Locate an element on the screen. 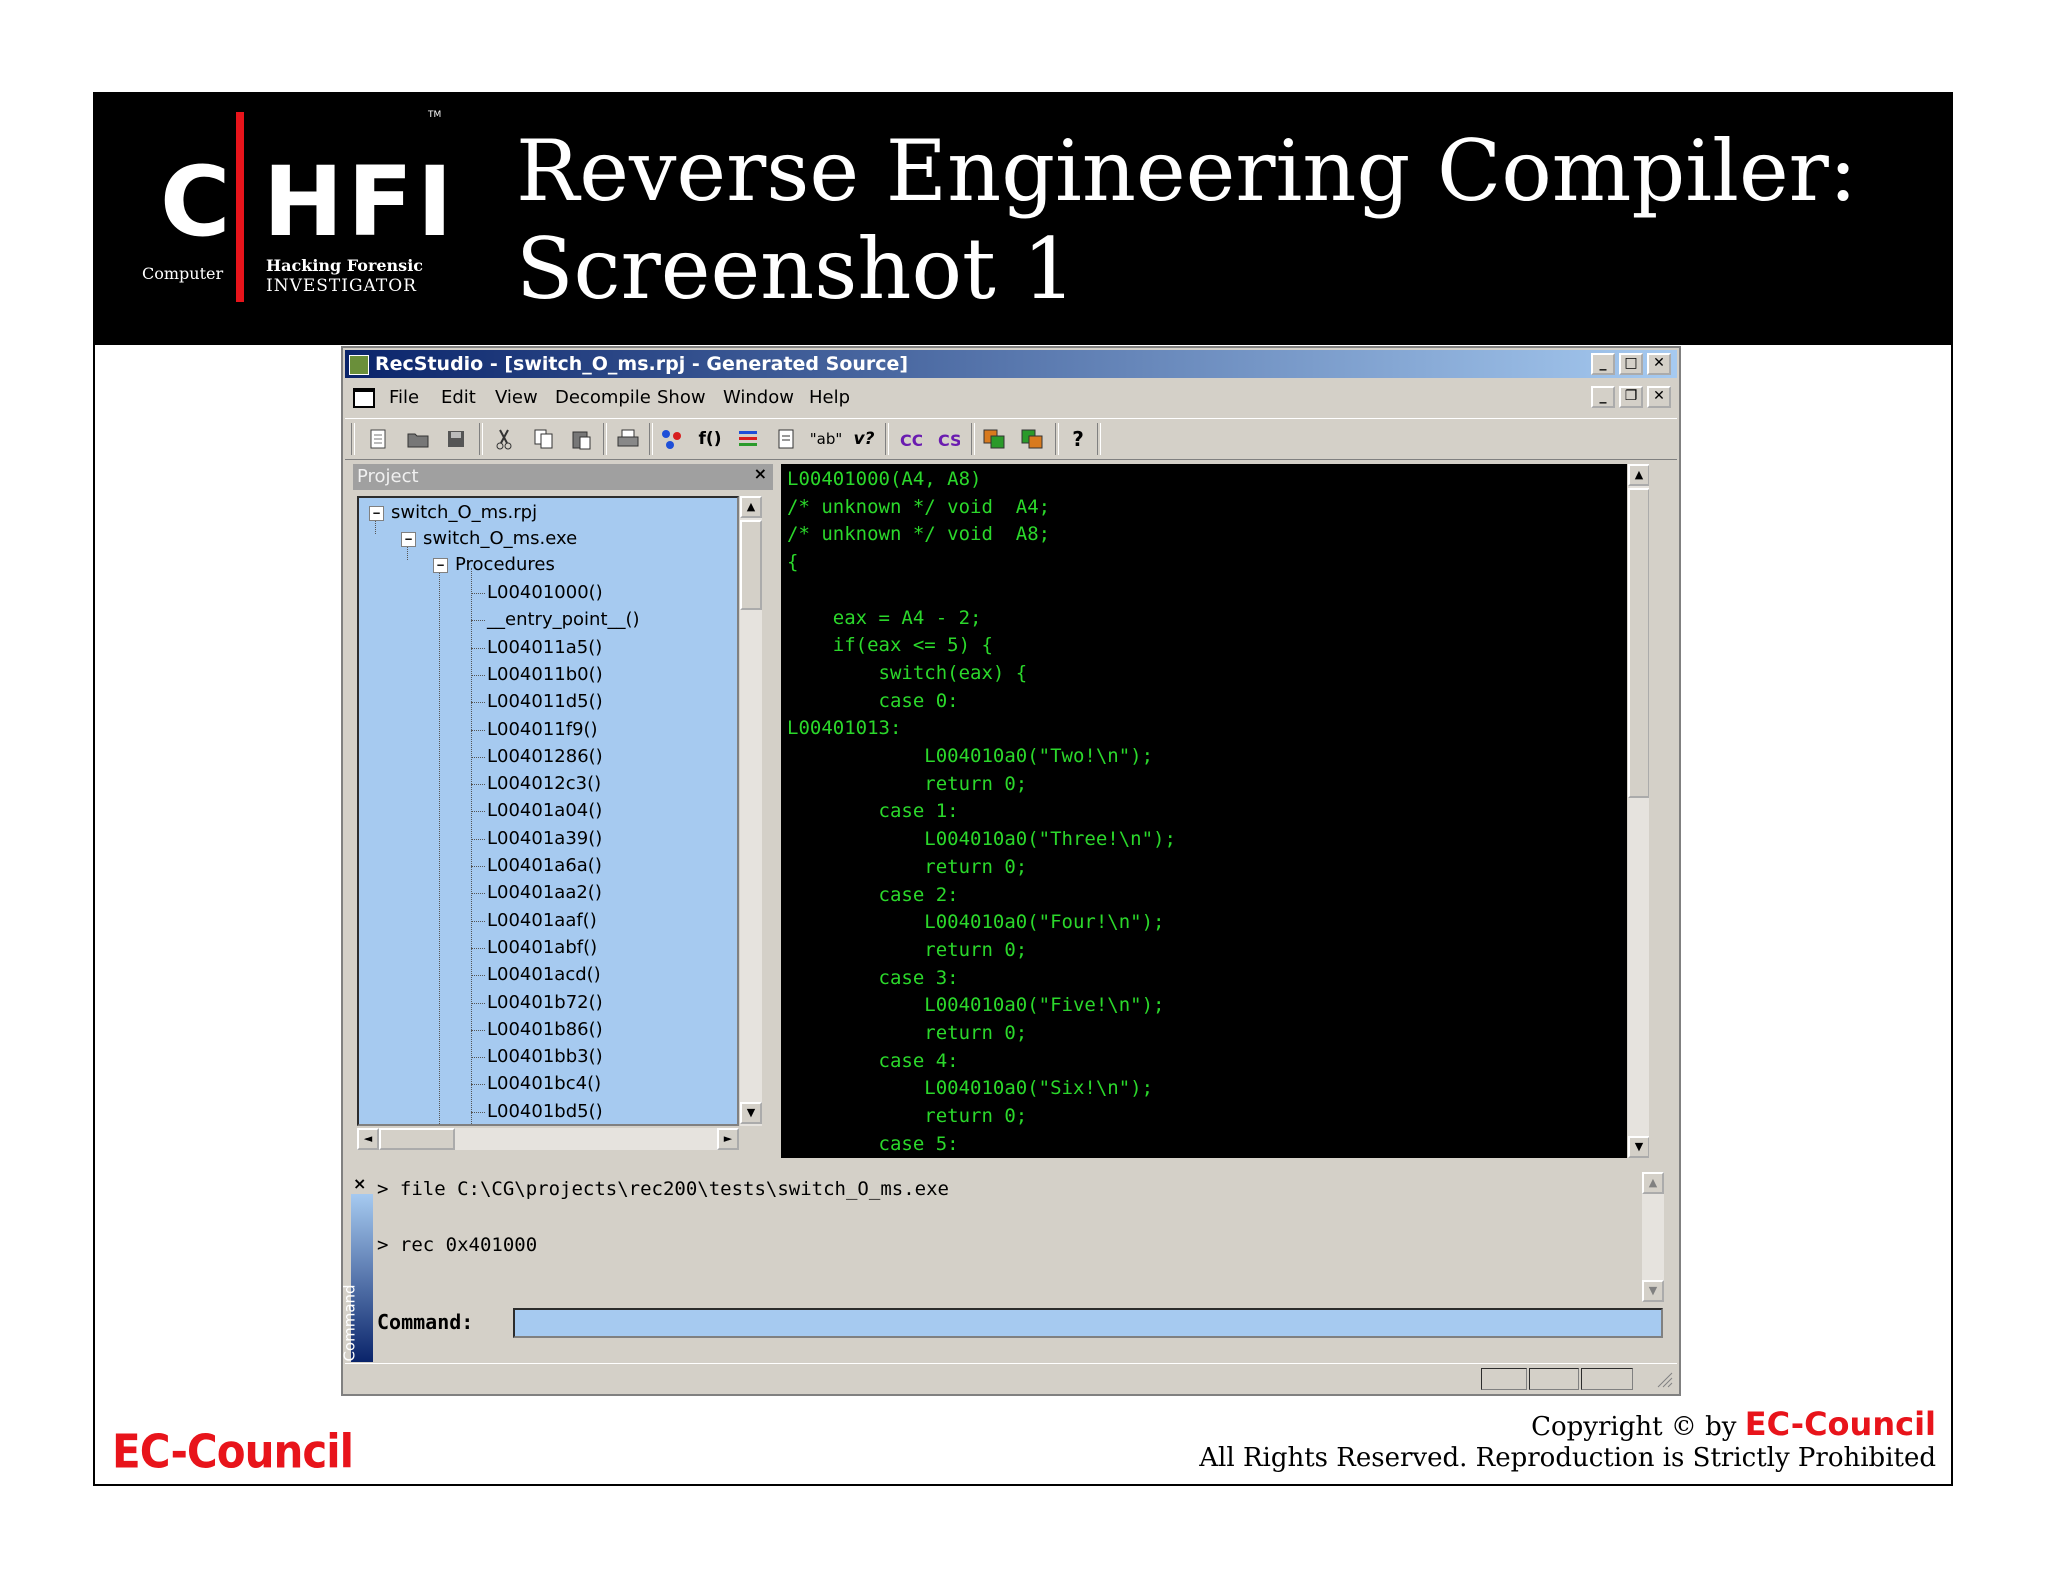  close-button: ✕ is located at coordinates (1659, 364).